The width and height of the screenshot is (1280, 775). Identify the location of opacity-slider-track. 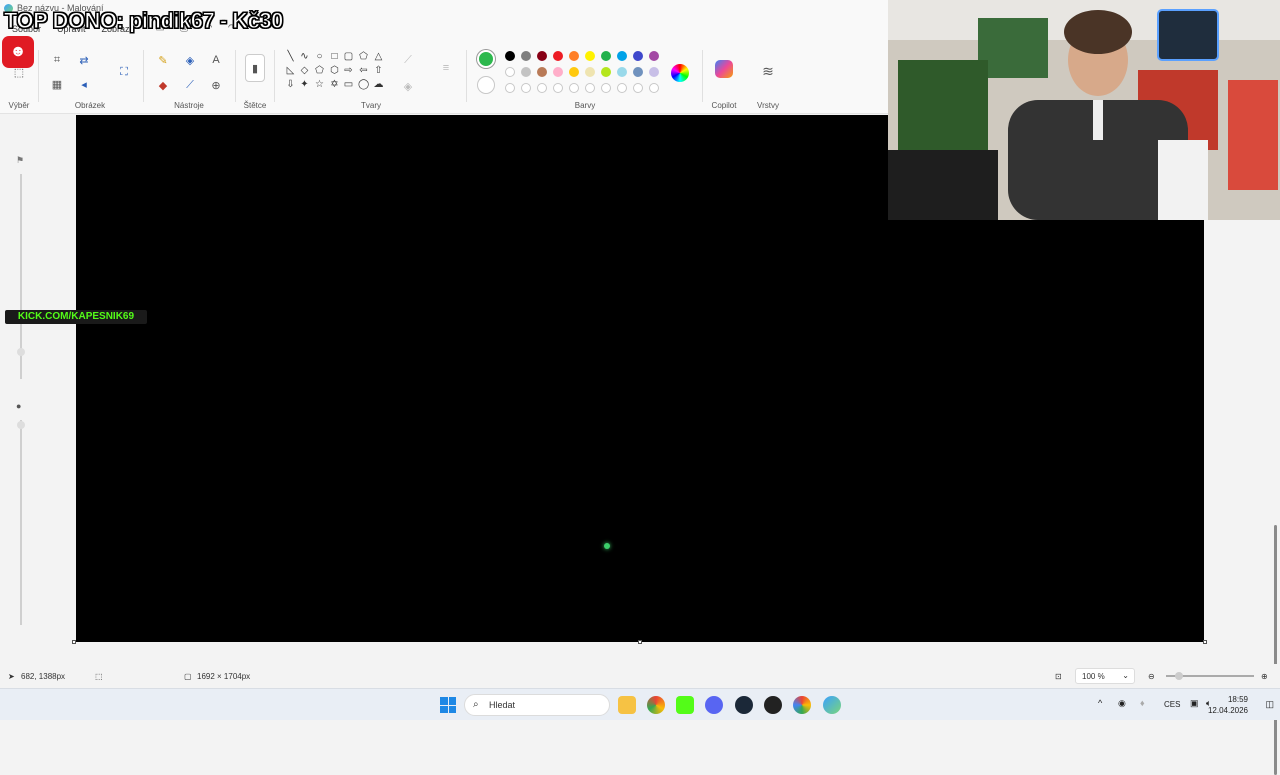
(21, 522).